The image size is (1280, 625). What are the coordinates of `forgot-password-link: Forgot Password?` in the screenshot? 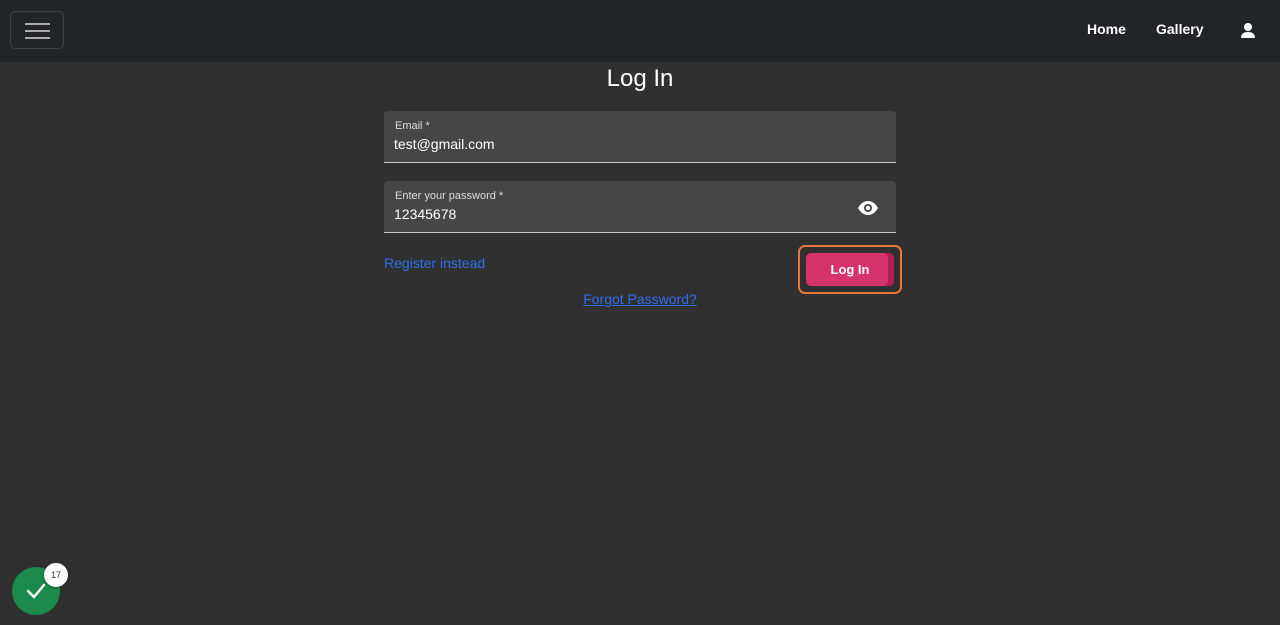 It's located at (640, 299).